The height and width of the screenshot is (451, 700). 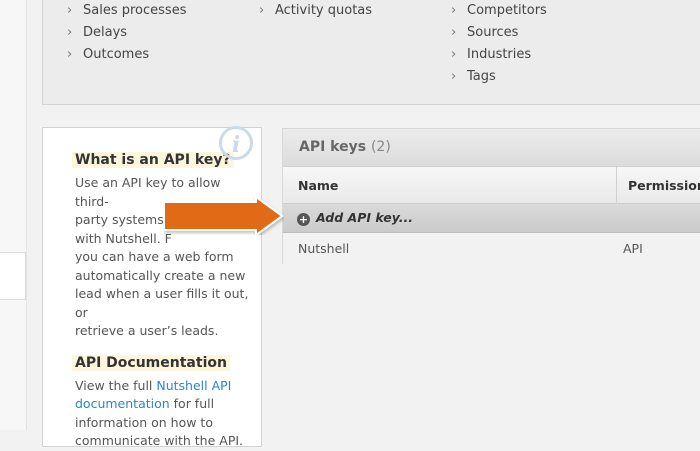 What do you see at coordinates (324, 248) in the screenshot?
I see `api-key-name: Nutshell` at bounding box center [324, 248].